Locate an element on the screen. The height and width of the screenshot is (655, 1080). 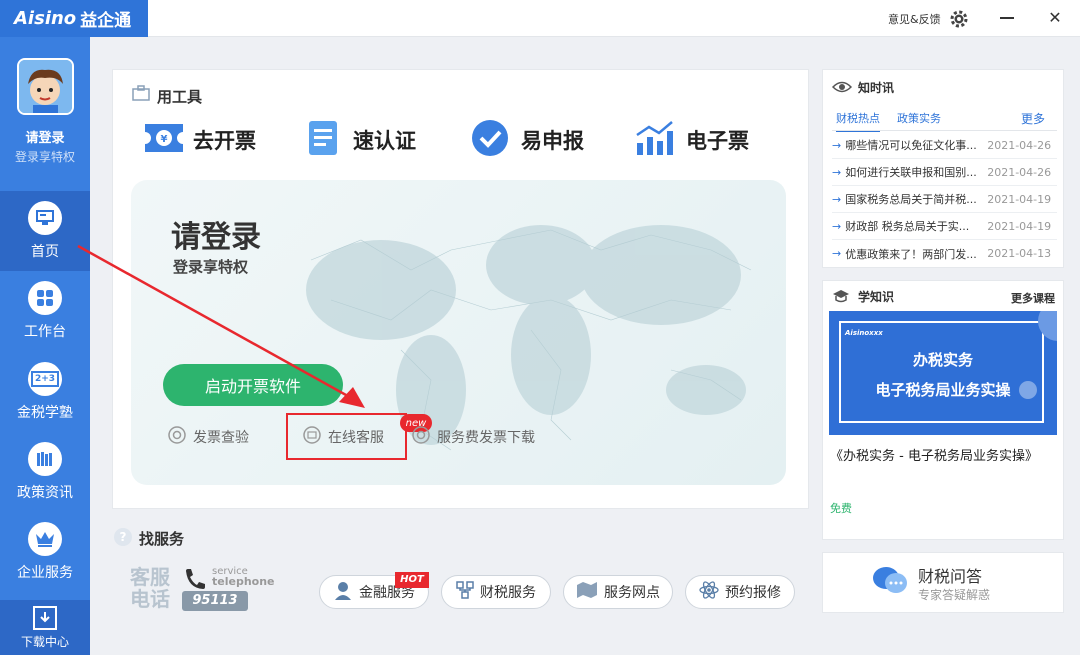
tool-invoice: ¥ 去开票 is located at coordinates (199, 140).